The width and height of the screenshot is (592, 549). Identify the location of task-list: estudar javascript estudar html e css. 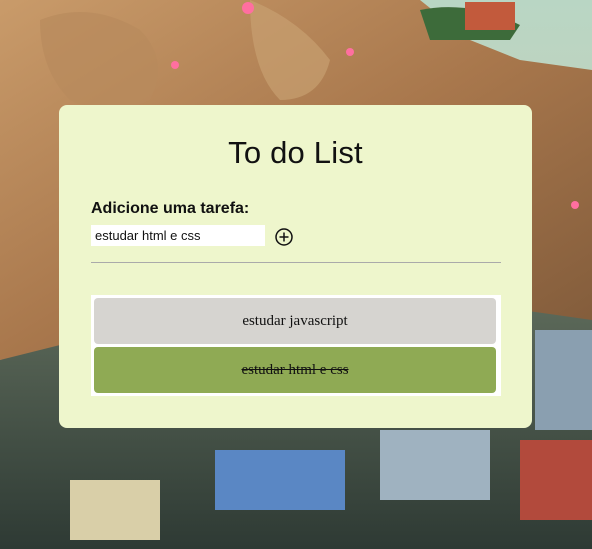
(296, 345).